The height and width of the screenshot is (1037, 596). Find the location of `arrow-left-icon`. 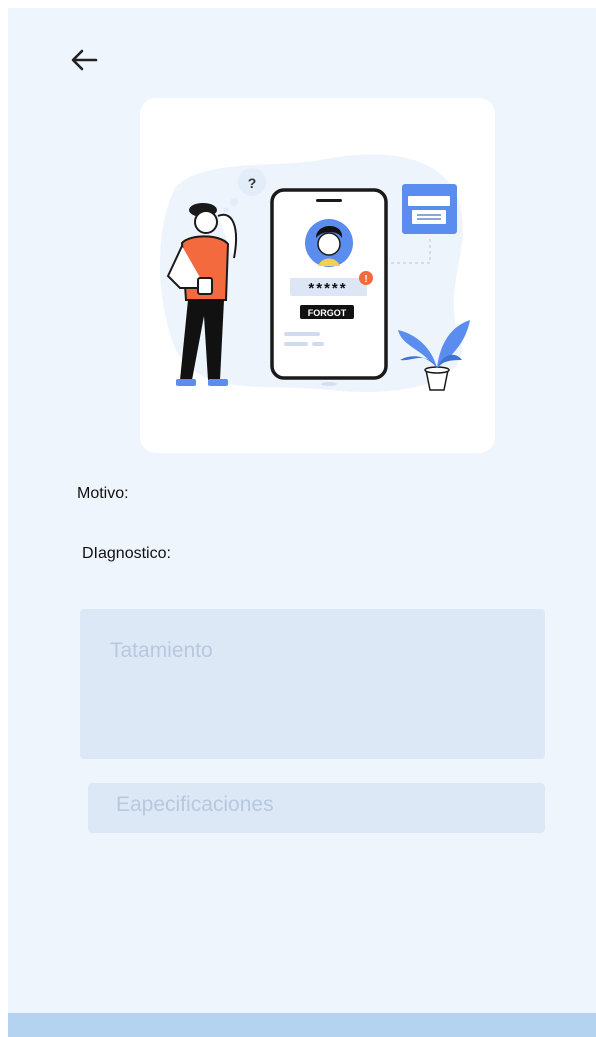

arrow-left-icon is located at coordinates (84, 60).